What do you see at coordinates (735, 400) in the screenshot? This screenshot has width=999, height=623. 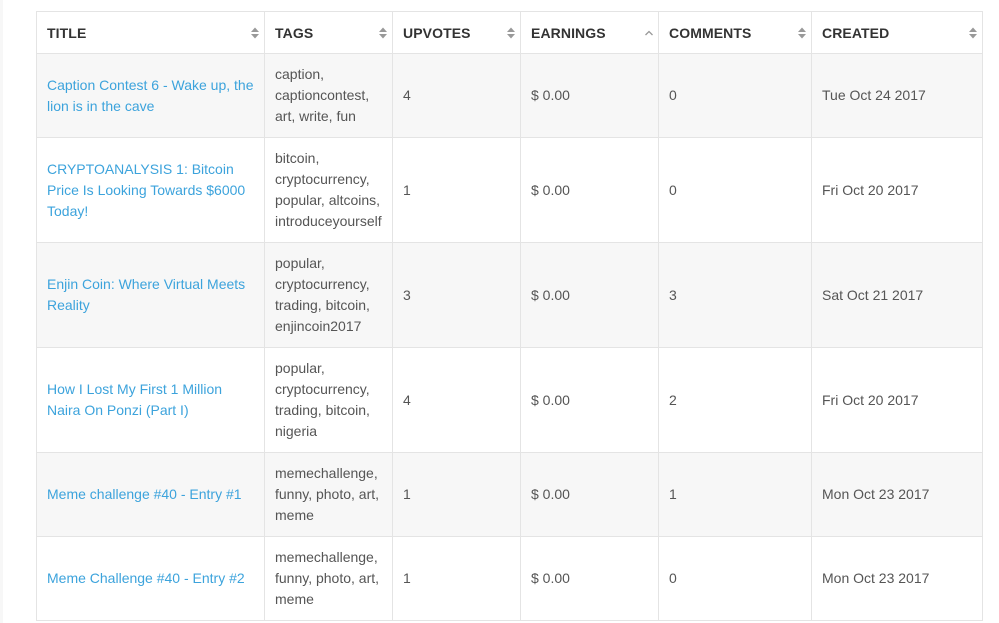 I see `cell-comments: 2` at bounding box center [735, 400].